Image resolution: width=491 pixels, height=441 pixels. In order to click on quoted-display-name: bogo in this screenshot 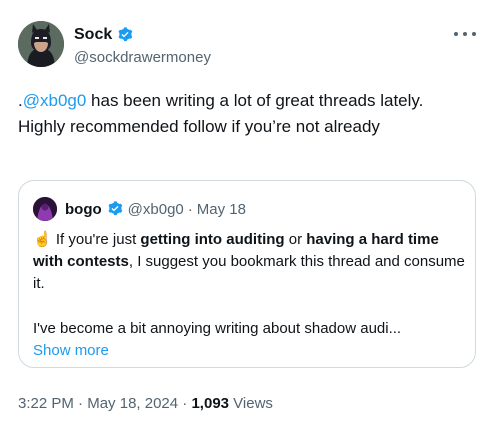, I will do `click(83, 209)`.